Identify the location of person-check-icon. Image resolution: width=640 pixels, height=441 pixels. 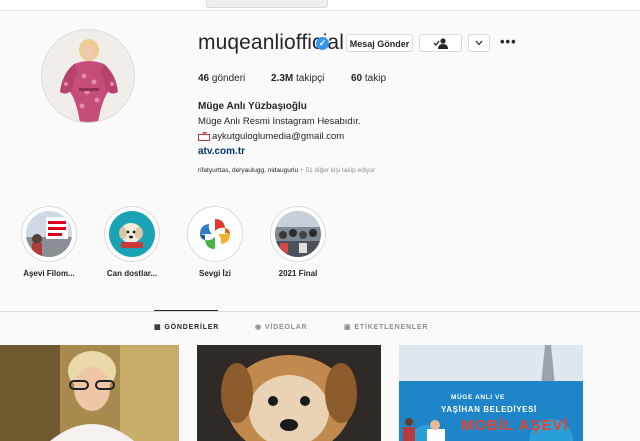
(440, 44).